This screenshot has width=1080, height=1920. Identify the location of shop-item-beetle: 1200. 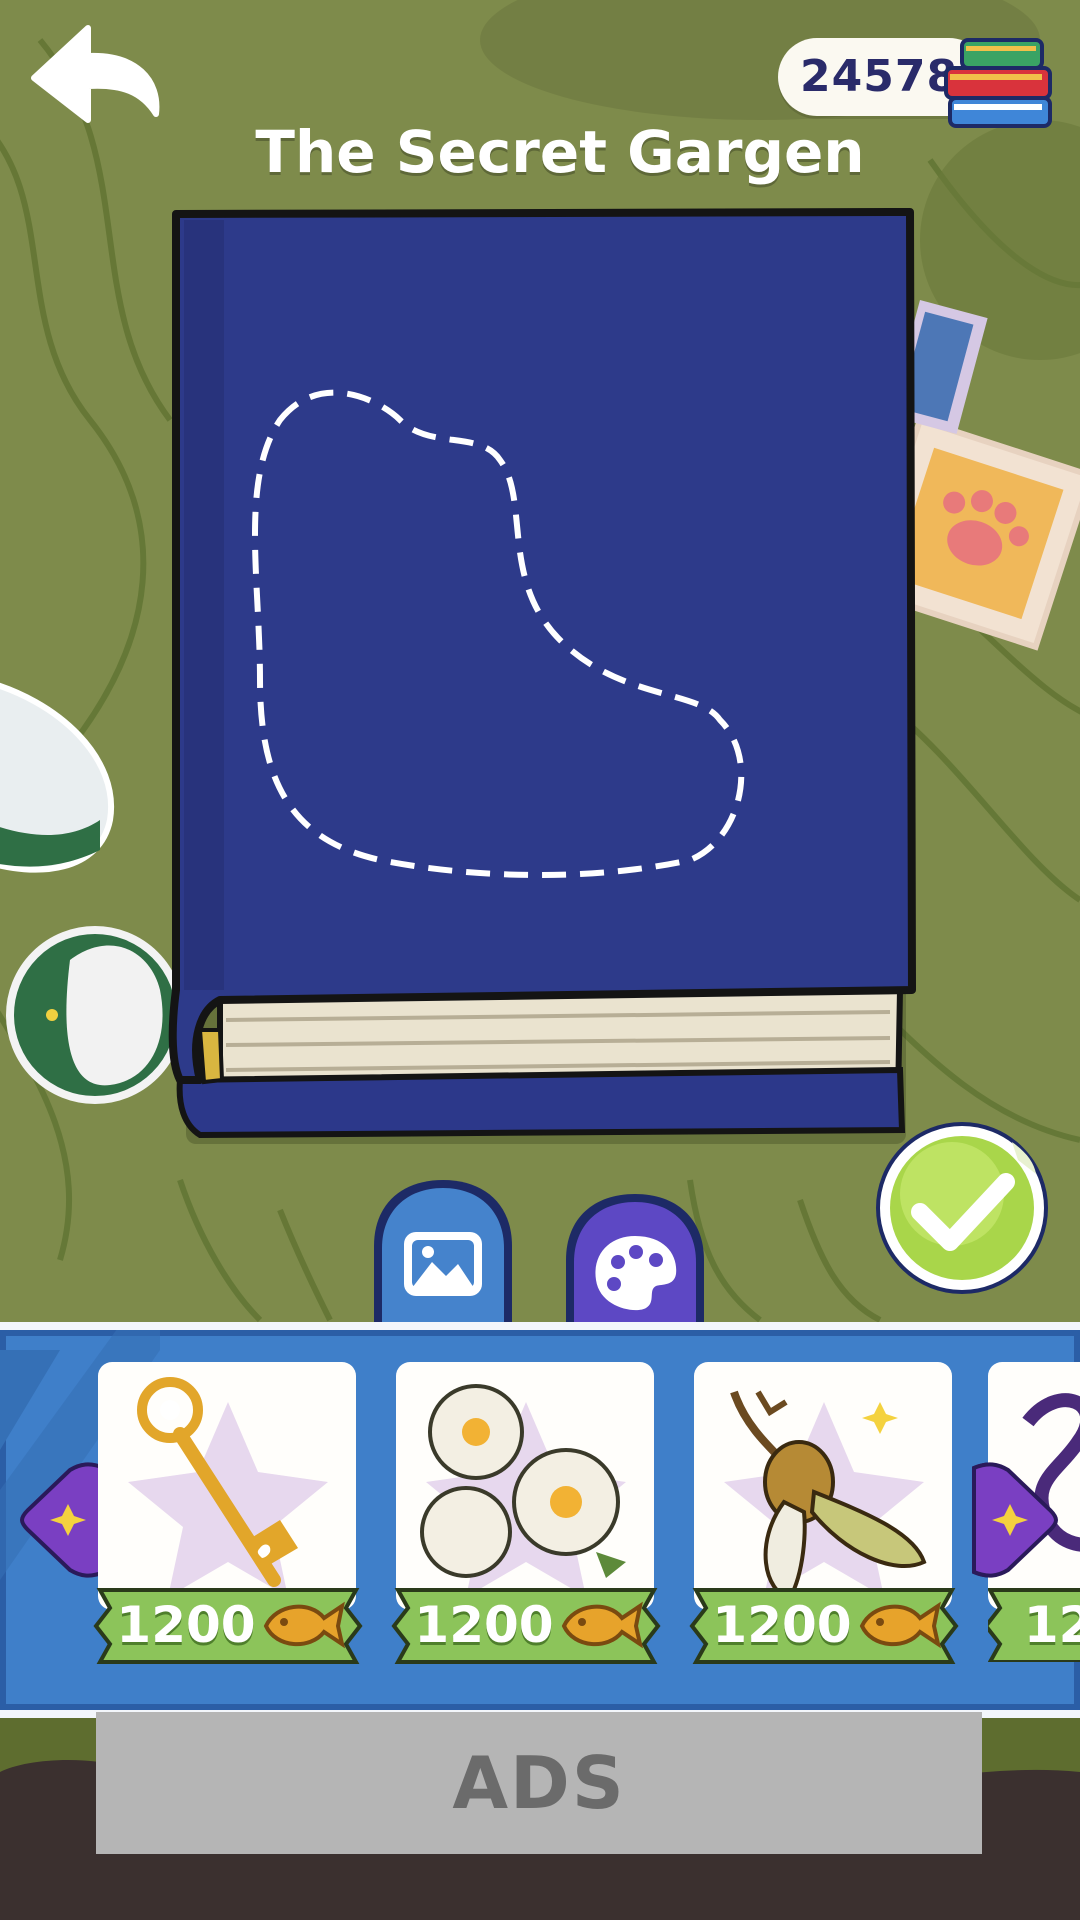
(824, 1513).